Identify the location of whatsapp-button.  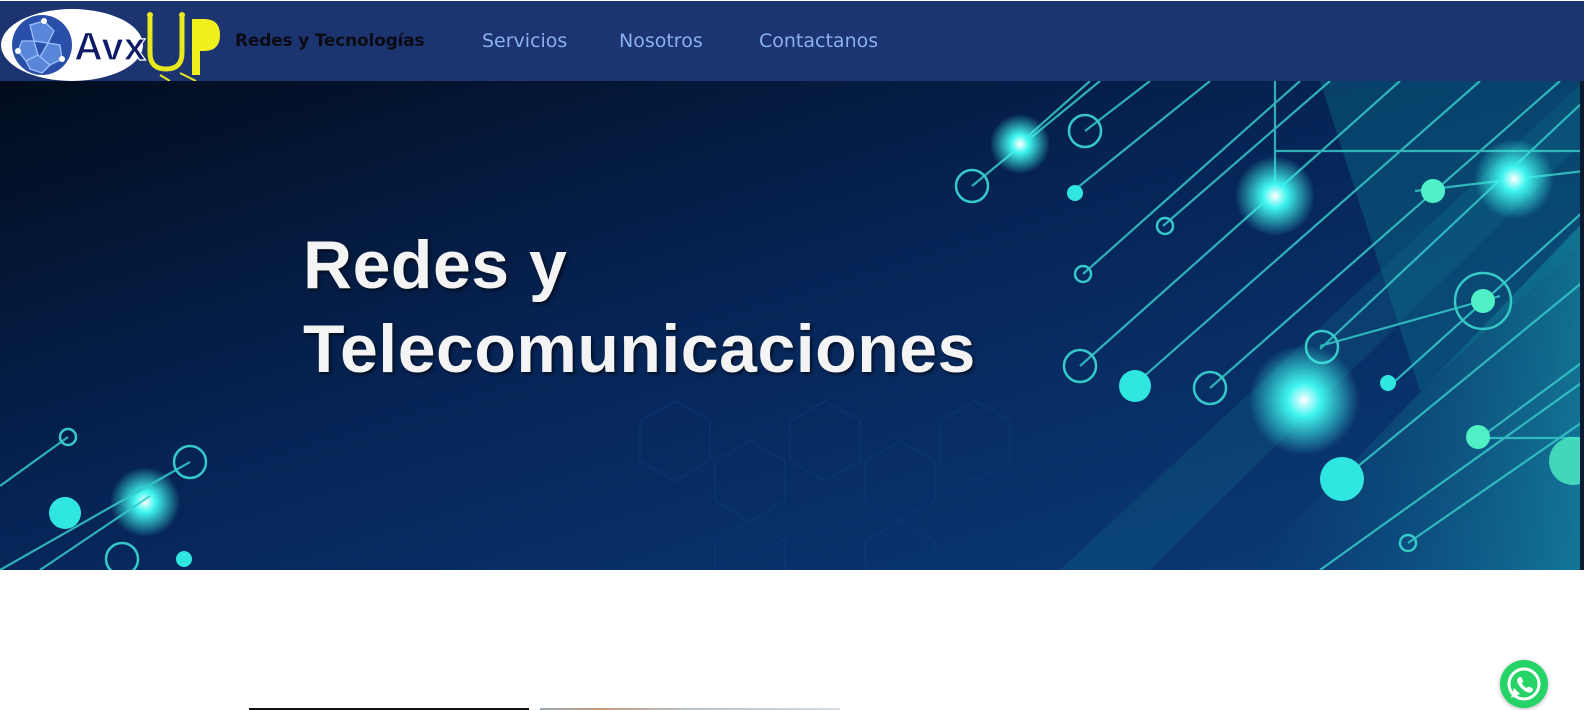
(1524, 684).